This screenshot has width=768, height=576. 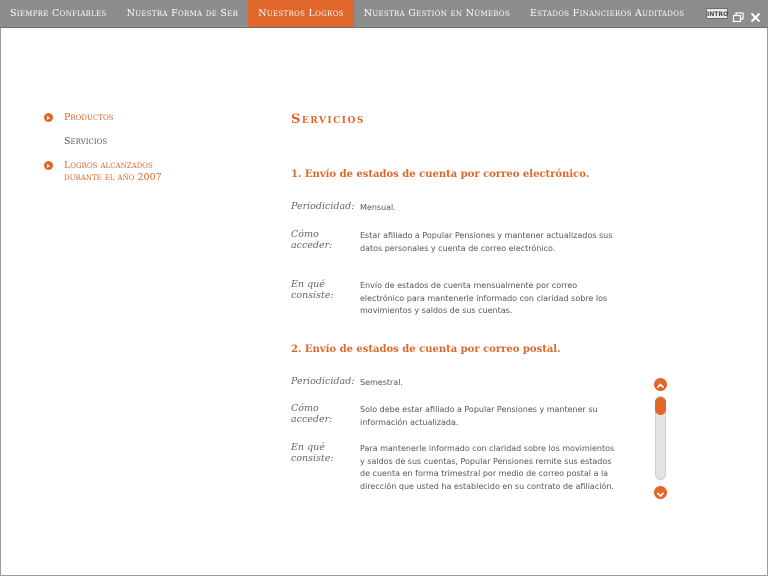 I want to click on row-value: Mensual., so click(x=378, y=207).